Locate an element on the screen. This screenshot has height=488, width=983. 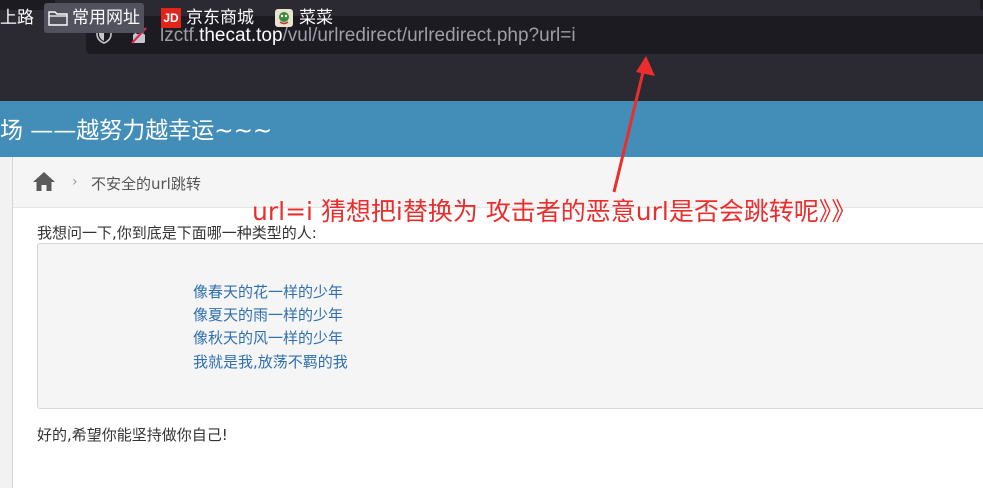
choice-link-summer: 像夏天的雨一样的少年 is located at coordinates (268, 314).